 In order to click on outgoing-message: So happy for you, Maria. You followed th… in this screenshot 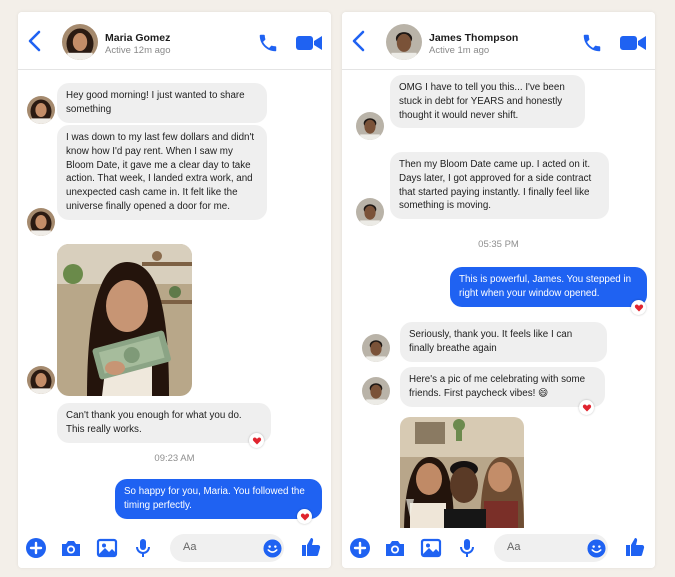, I will do `click(218, 499)`.